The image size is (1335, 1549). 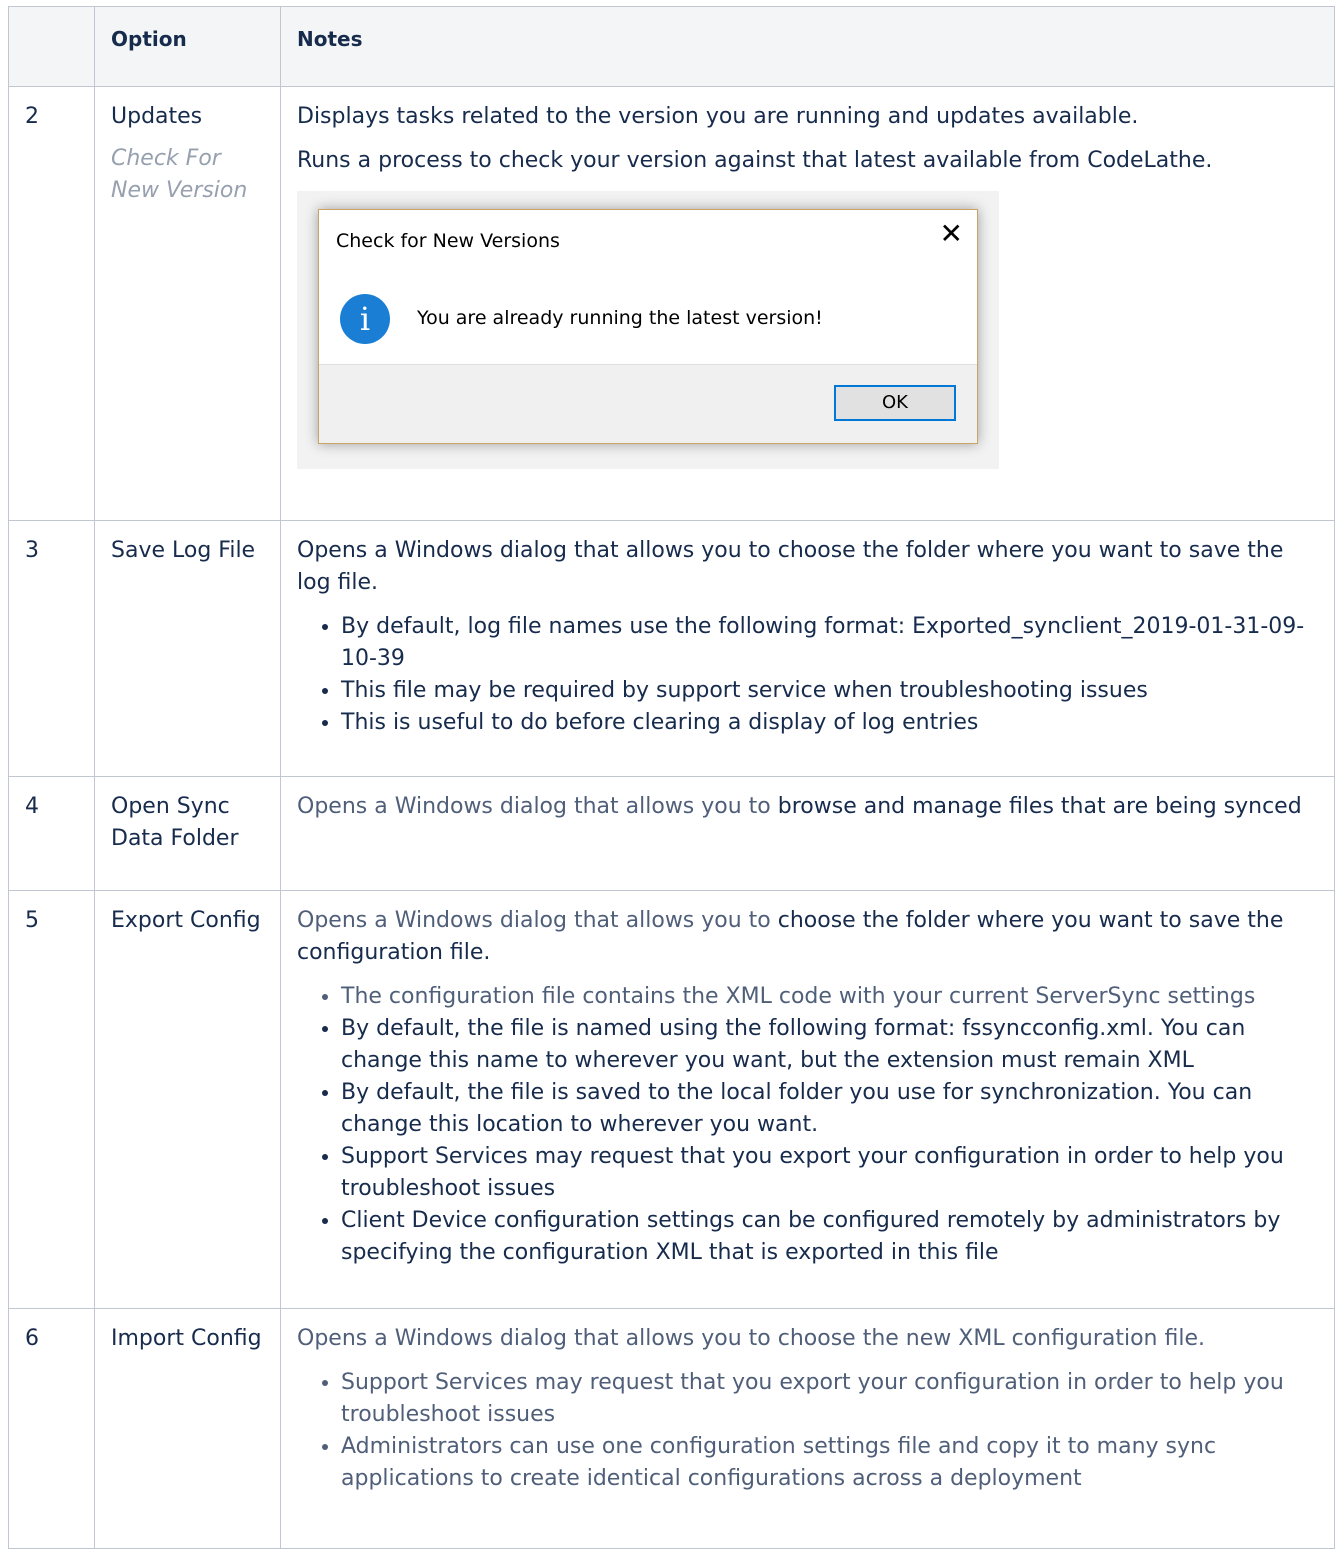 What do you see at coordinates (51, 46) in the screenshot?
I see `header-num` at bounding box center [51, 46].